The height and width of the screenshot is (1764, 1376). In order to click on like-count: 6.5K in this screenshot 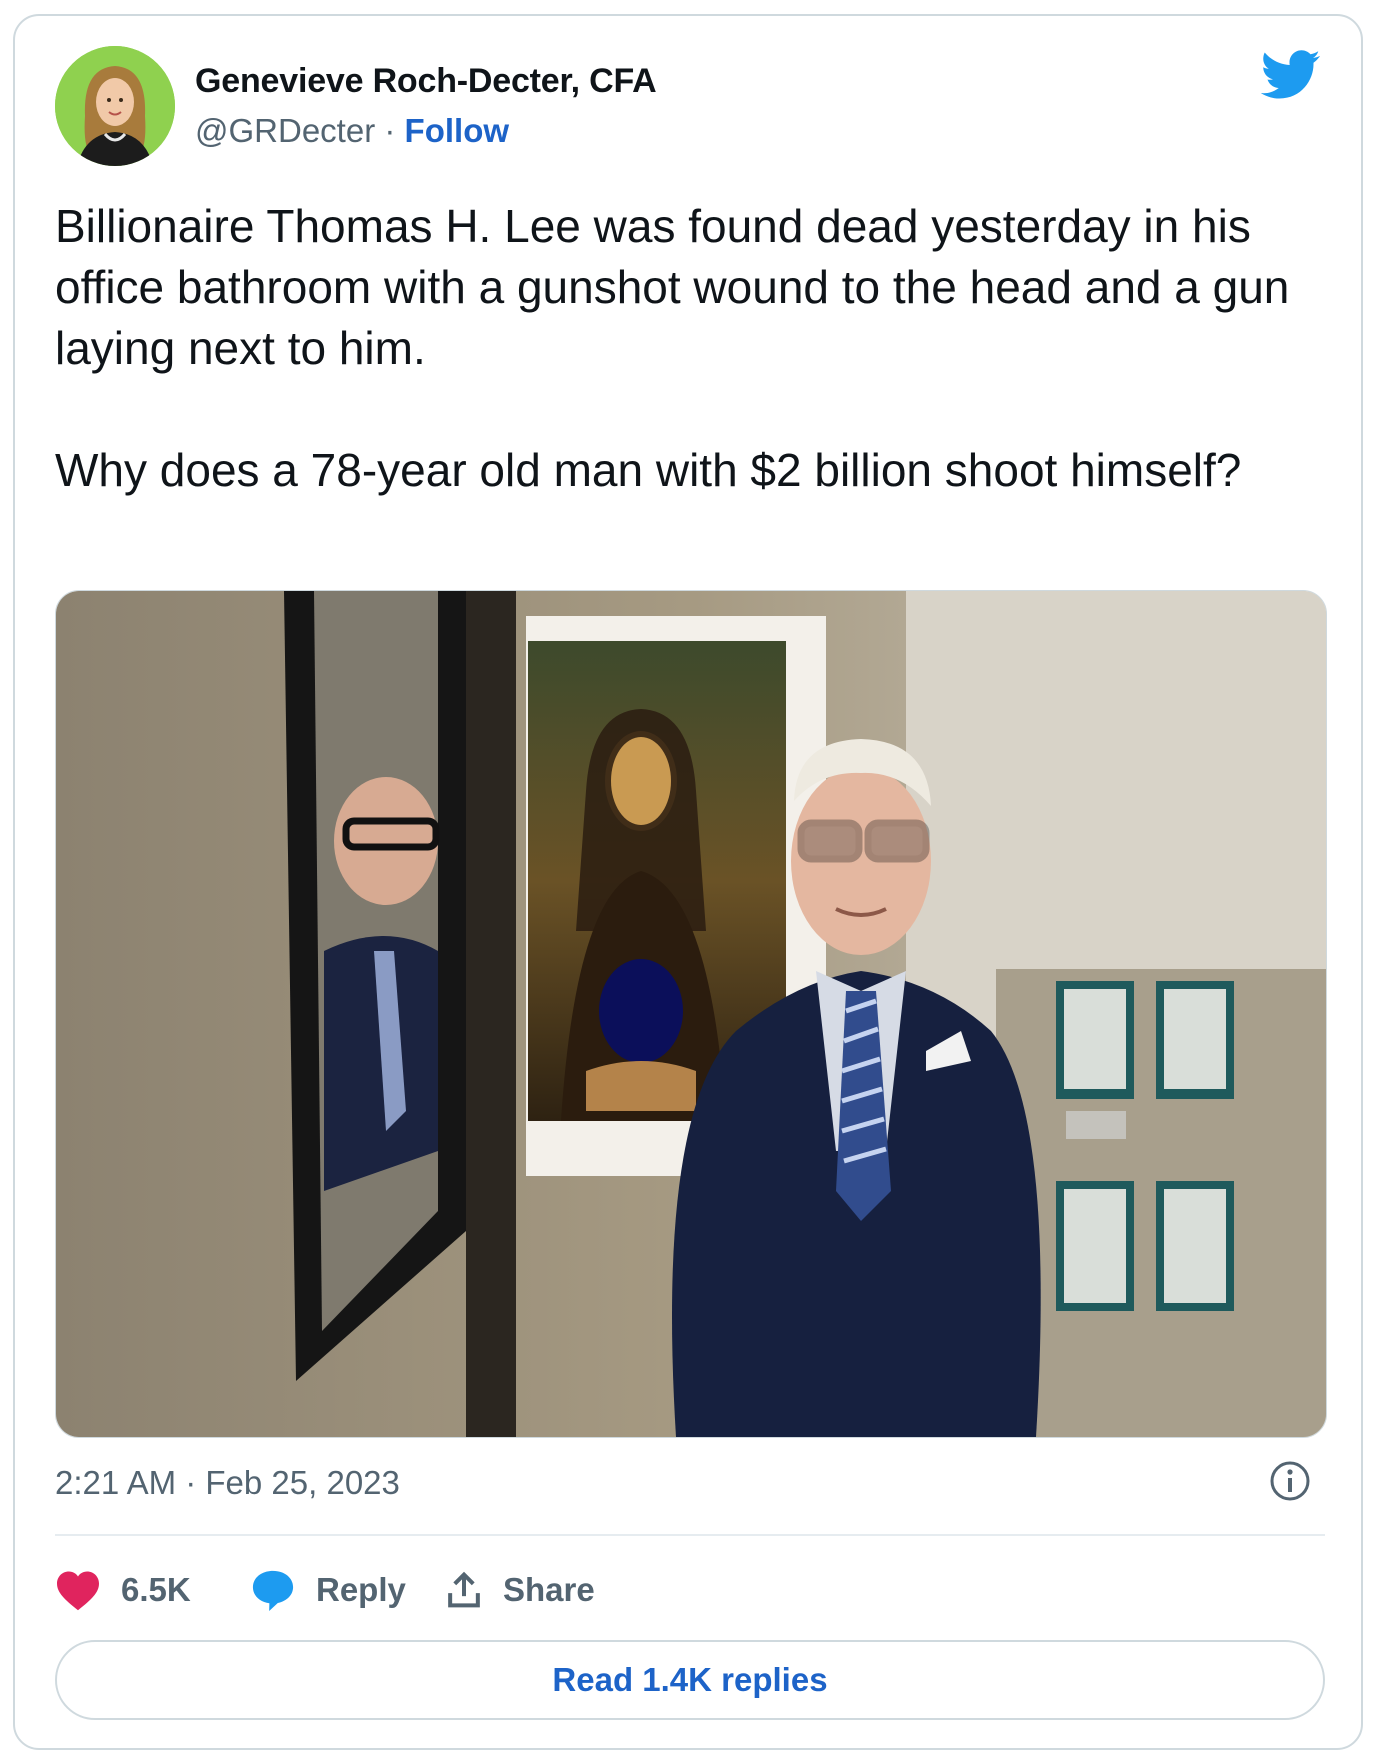, I will do `click(156, 1589)`.